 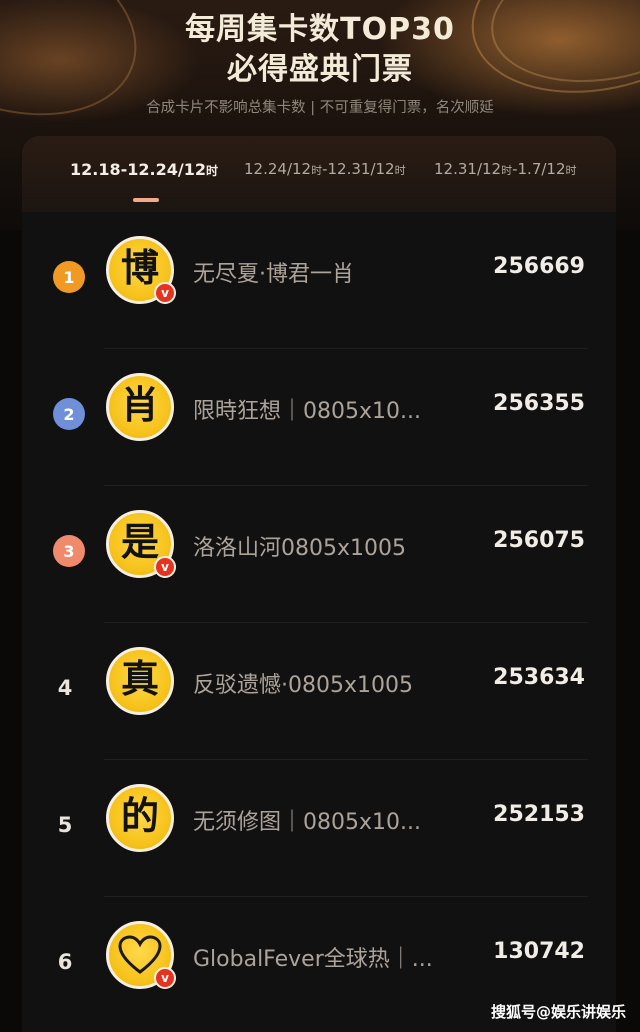 I want to click on card-count: 130742, so click(x=539, y=951).